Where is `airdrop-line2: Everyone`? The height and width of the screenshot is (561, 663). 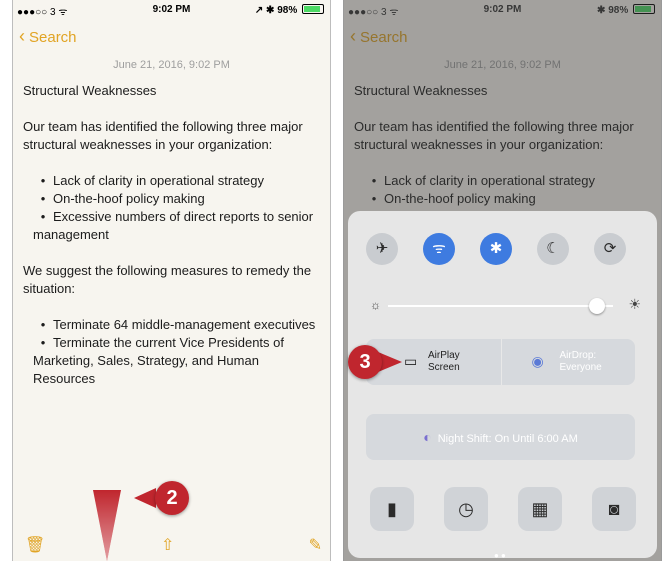 airdrop-line2: Everyone is located at coordinates (580, 367).